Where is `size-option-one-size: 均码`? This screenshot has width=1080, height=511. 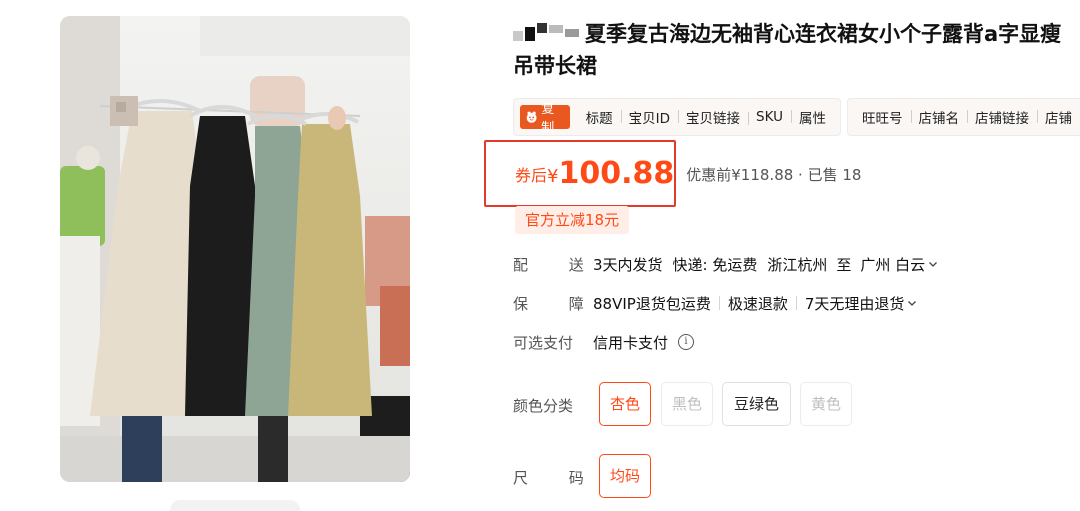
size-option-one-size: 均码 is located at coordinates (625, 476).